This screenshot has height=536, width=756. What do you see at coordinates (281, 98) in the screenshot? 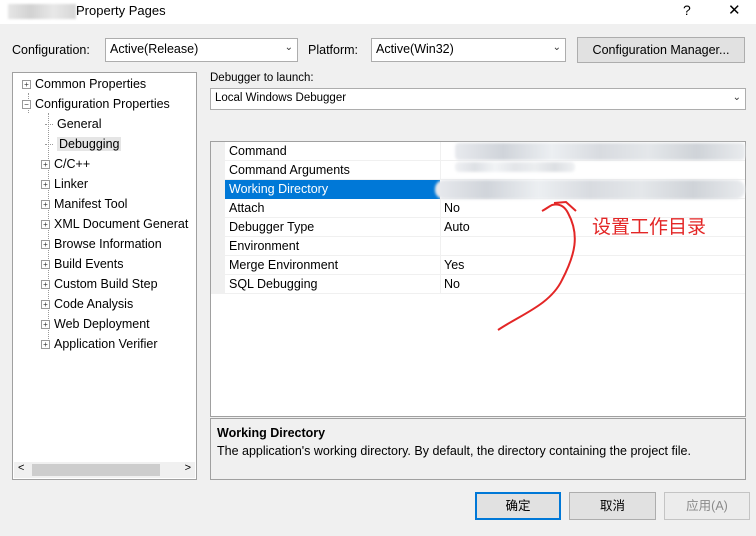
I see `debugger-value: Local Windows Debugger` at bounding box center [281, 98].